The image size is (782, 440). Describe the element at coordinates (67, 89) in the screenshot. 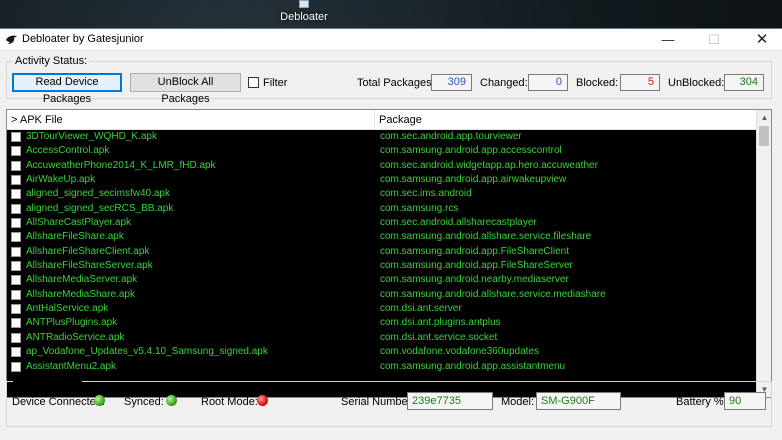

I see `read-device-packages-button: Read Device Packages` at that location.